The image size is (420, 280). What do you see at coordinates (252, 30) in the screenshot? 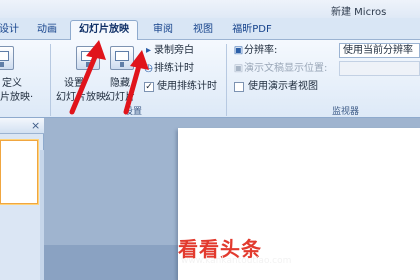
I see `tab-foxit-pdf: 福昕PDF` at bounding box center [252, 30].